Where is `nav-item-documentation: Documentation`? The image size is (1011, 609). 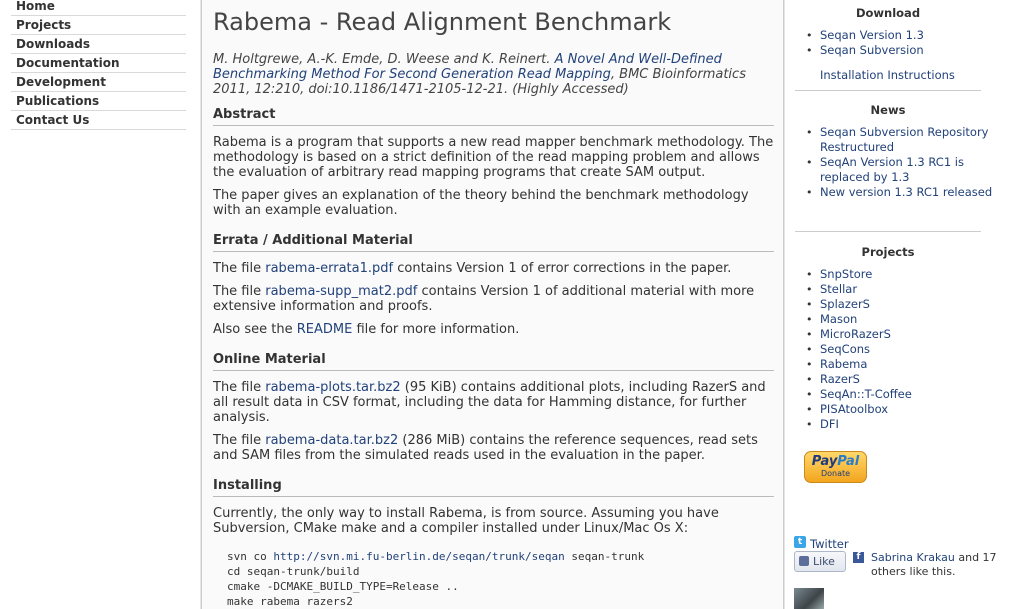 nav-item-documentation: Documentation is located at coordinates (98, 63).